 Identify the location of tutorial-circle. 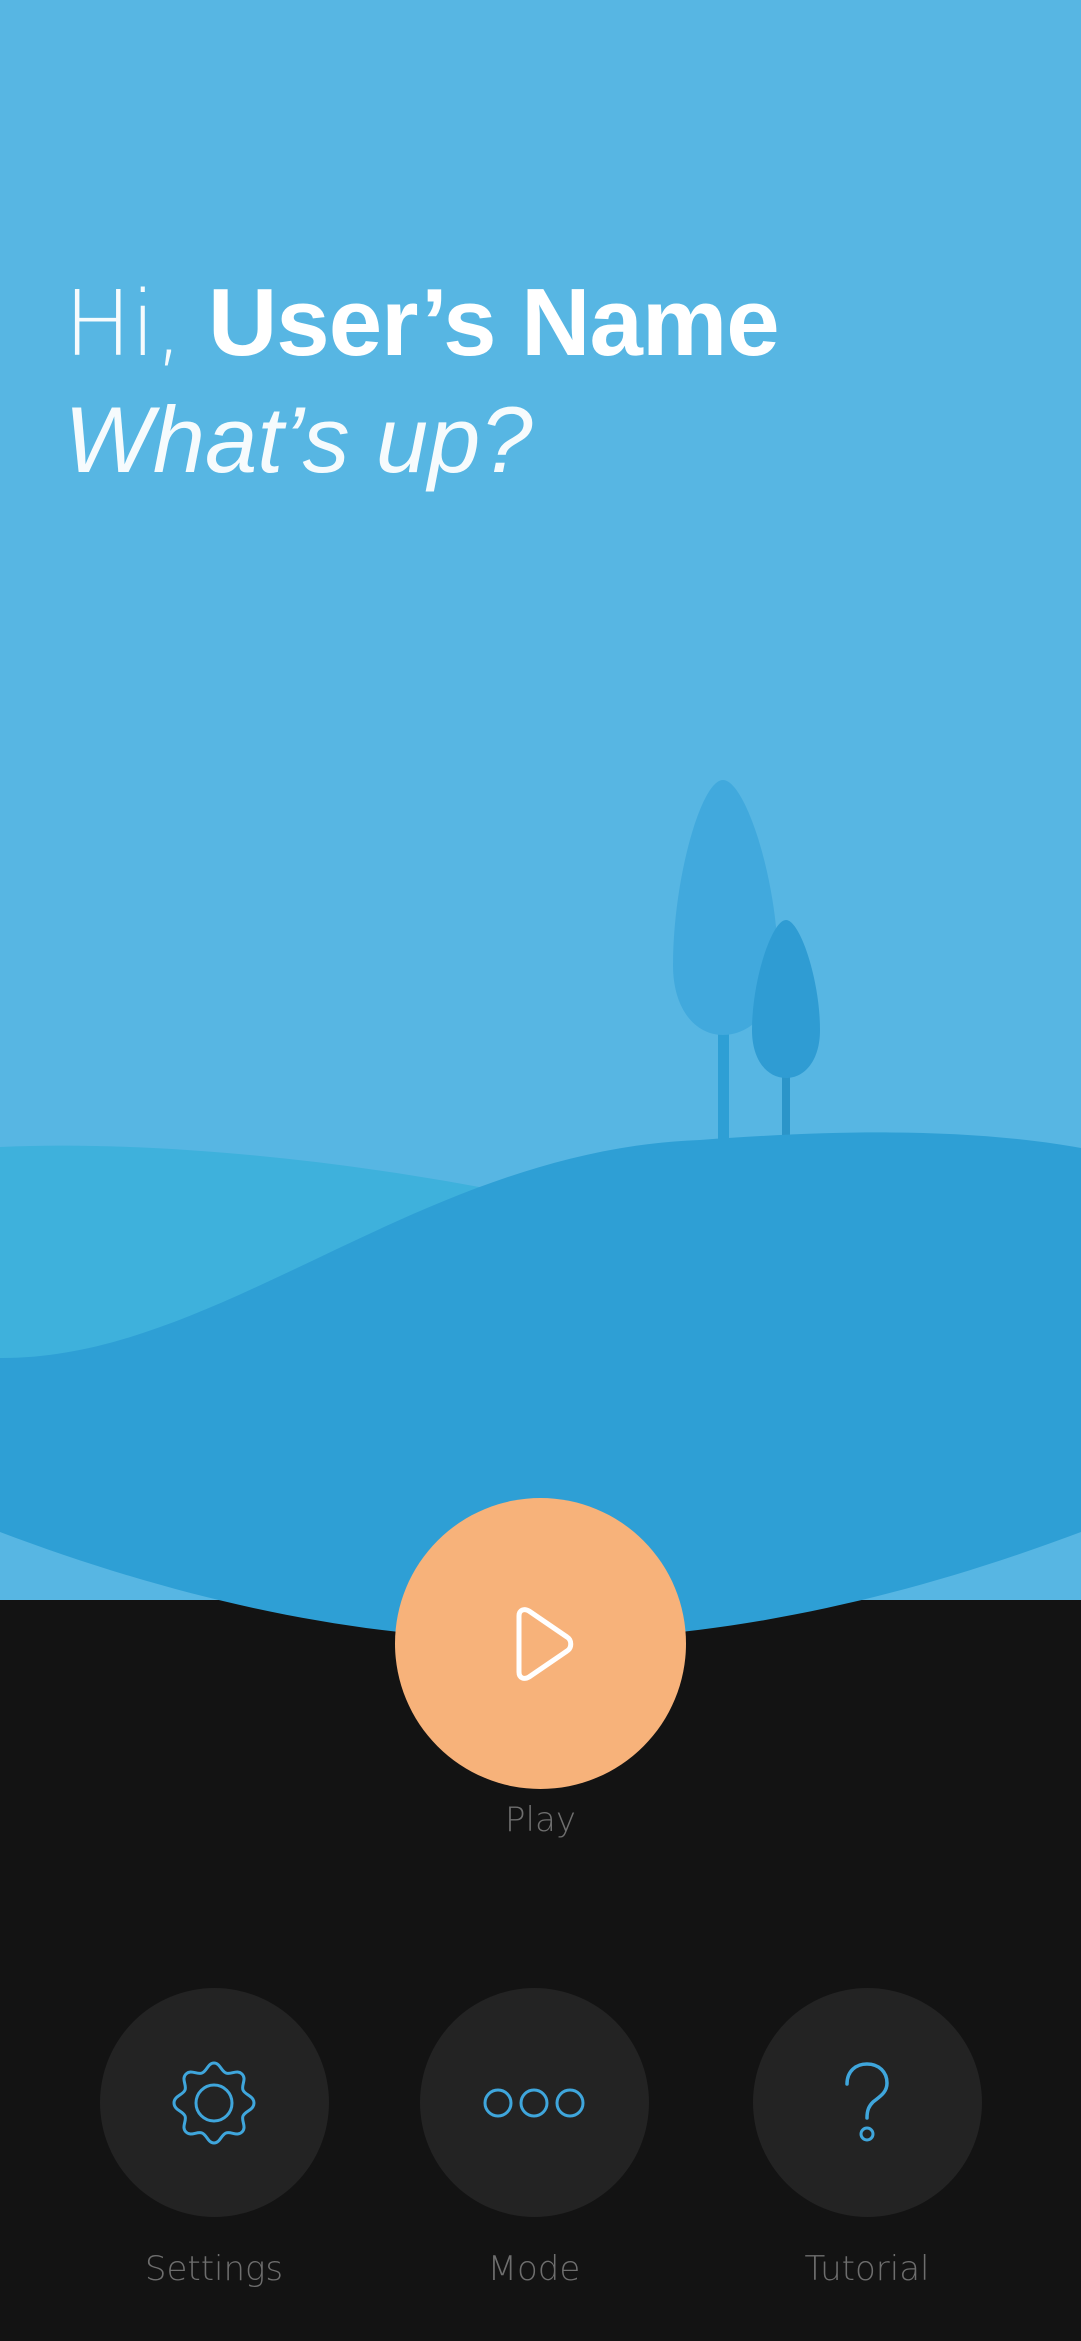
(867, 2102).